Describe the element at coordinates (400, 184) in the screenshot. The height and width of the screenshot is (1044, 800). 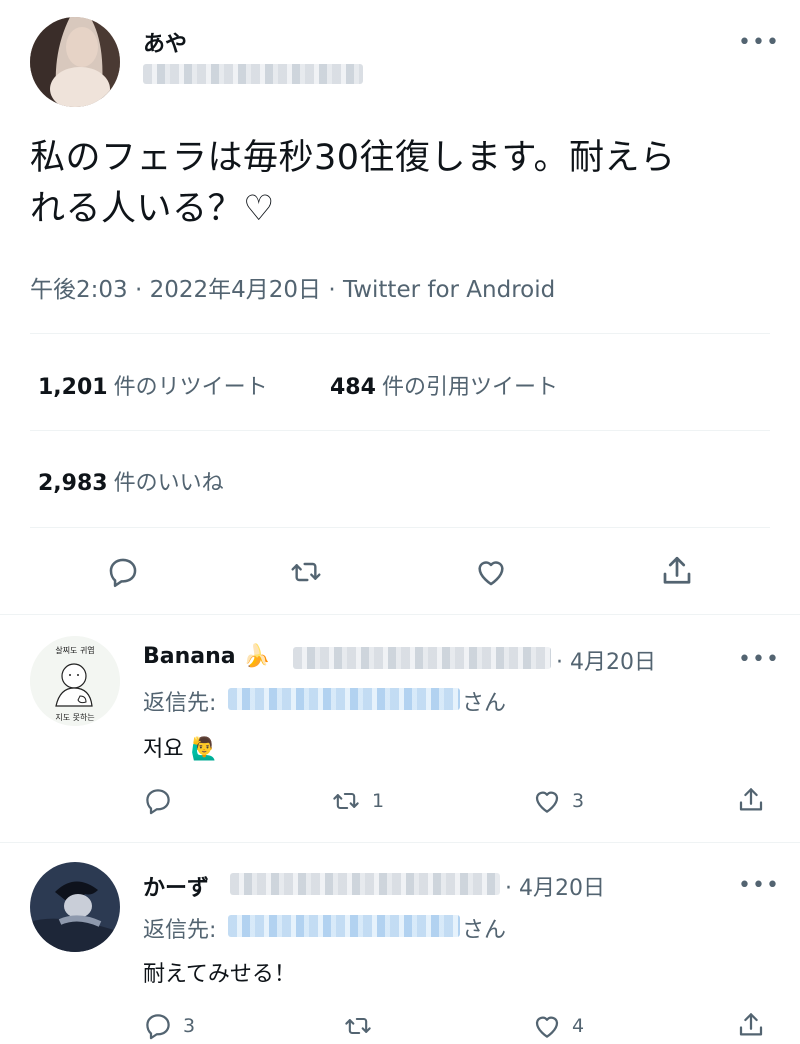
I see `tweet-text: 私のフェラは毎秒30往復します。耐えら れる人いる？♡` at that location.